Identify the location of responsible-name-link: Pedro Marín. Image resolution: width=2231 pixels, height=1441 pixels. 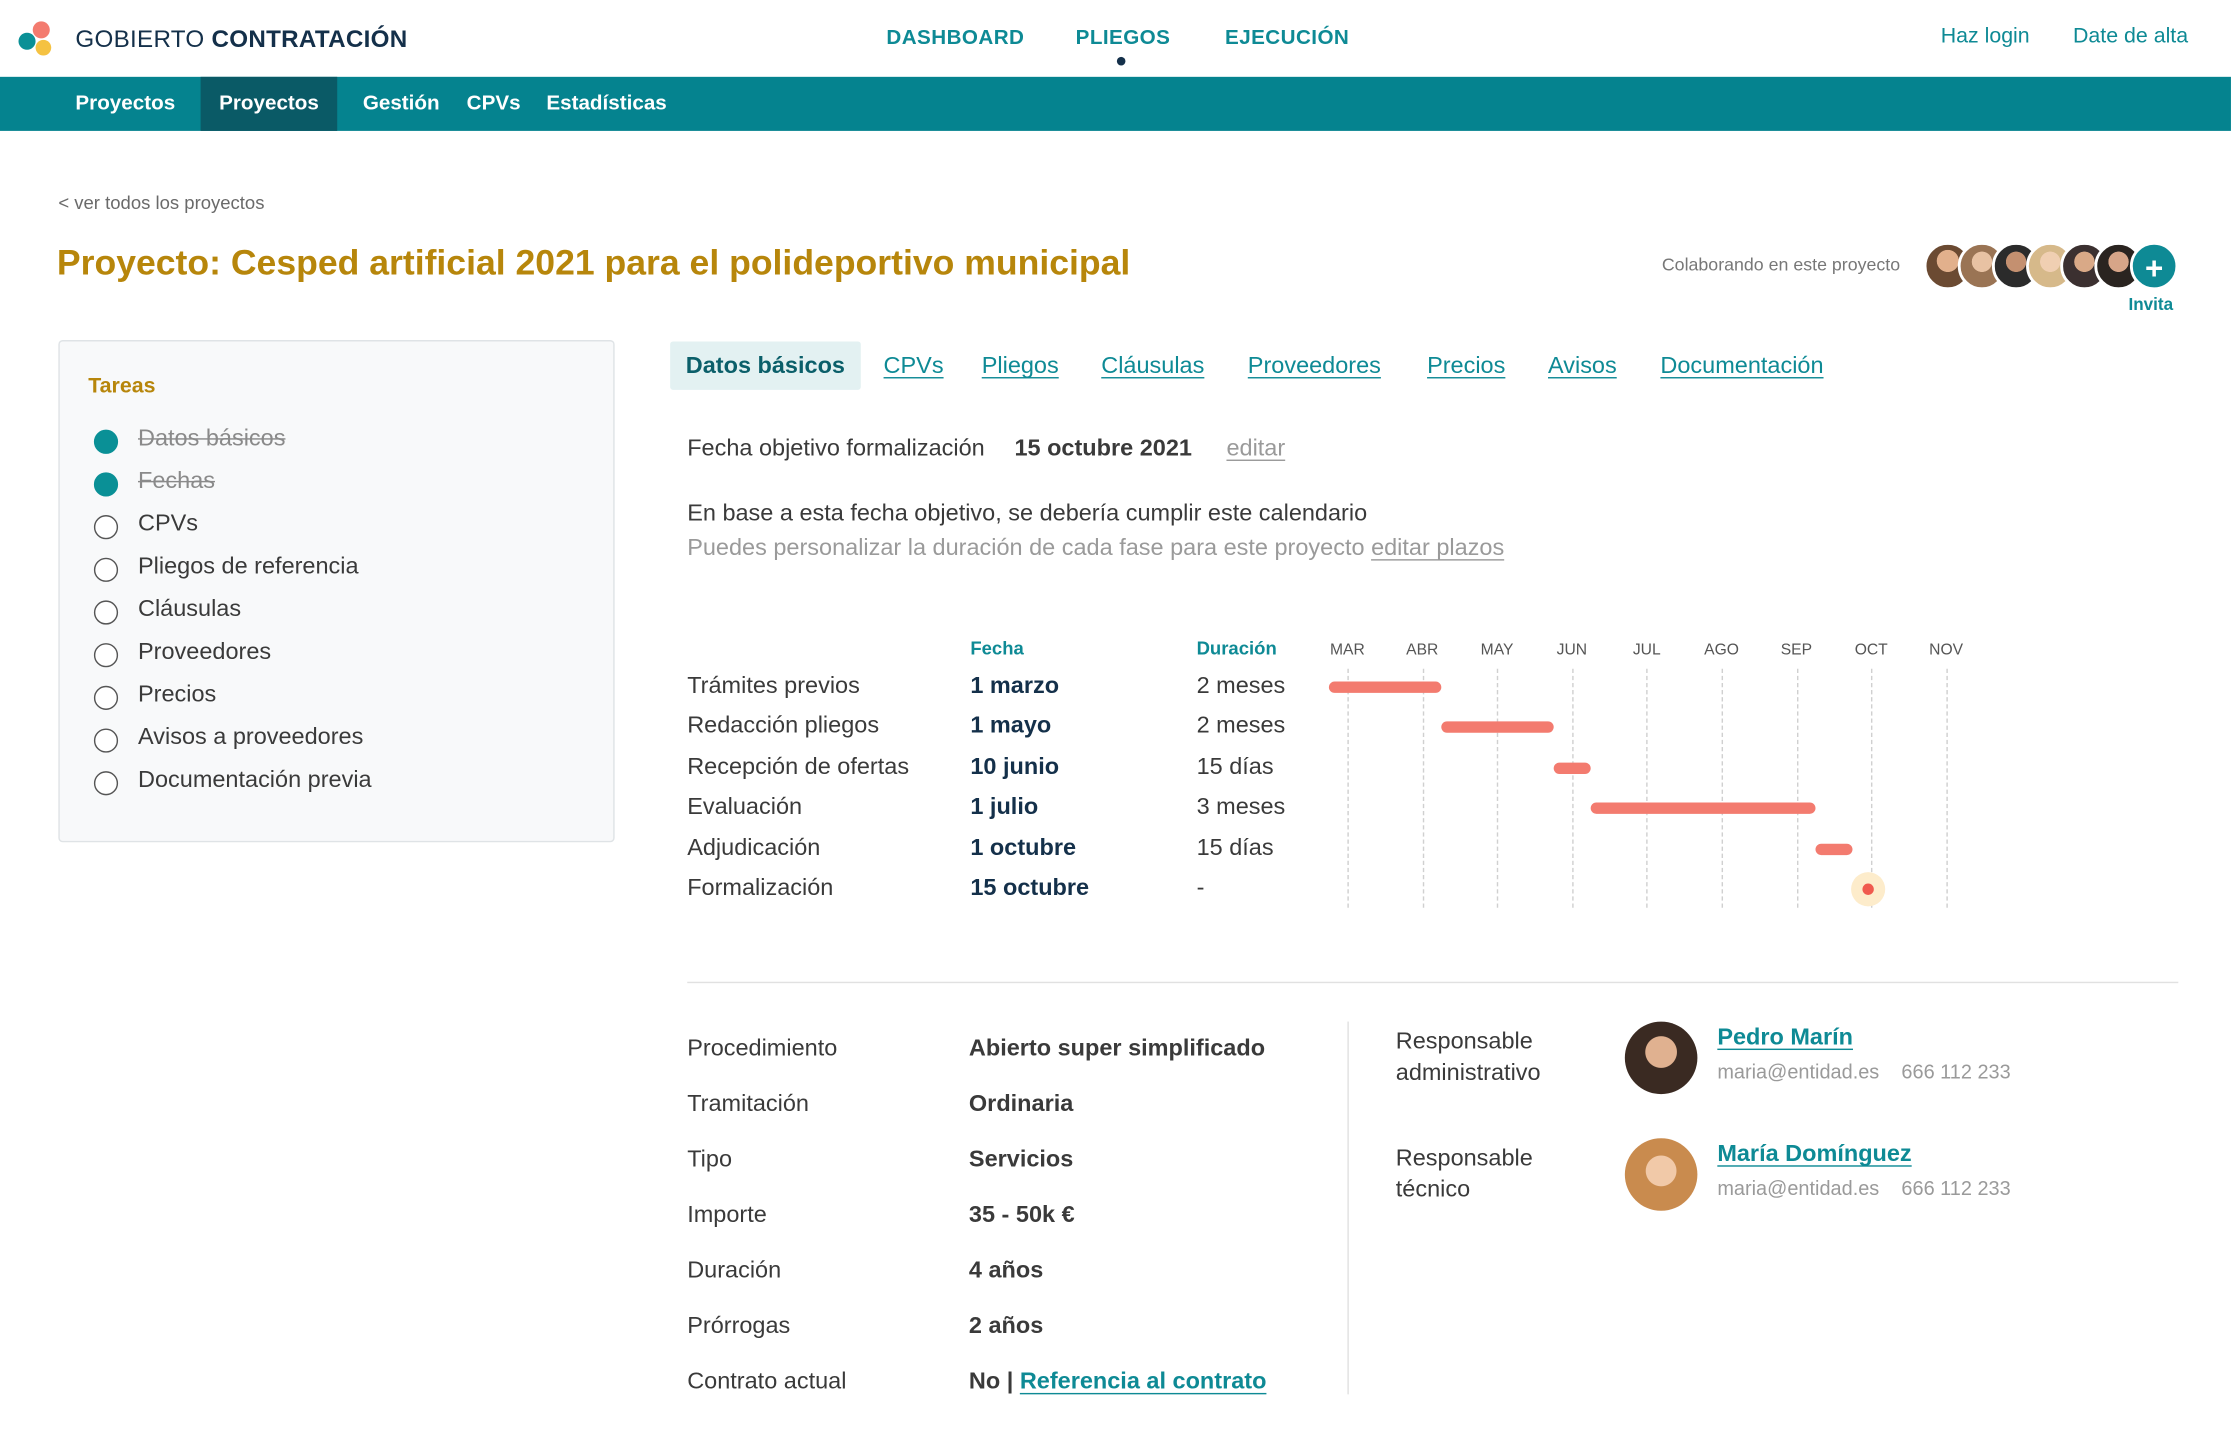
(1785, 1037).